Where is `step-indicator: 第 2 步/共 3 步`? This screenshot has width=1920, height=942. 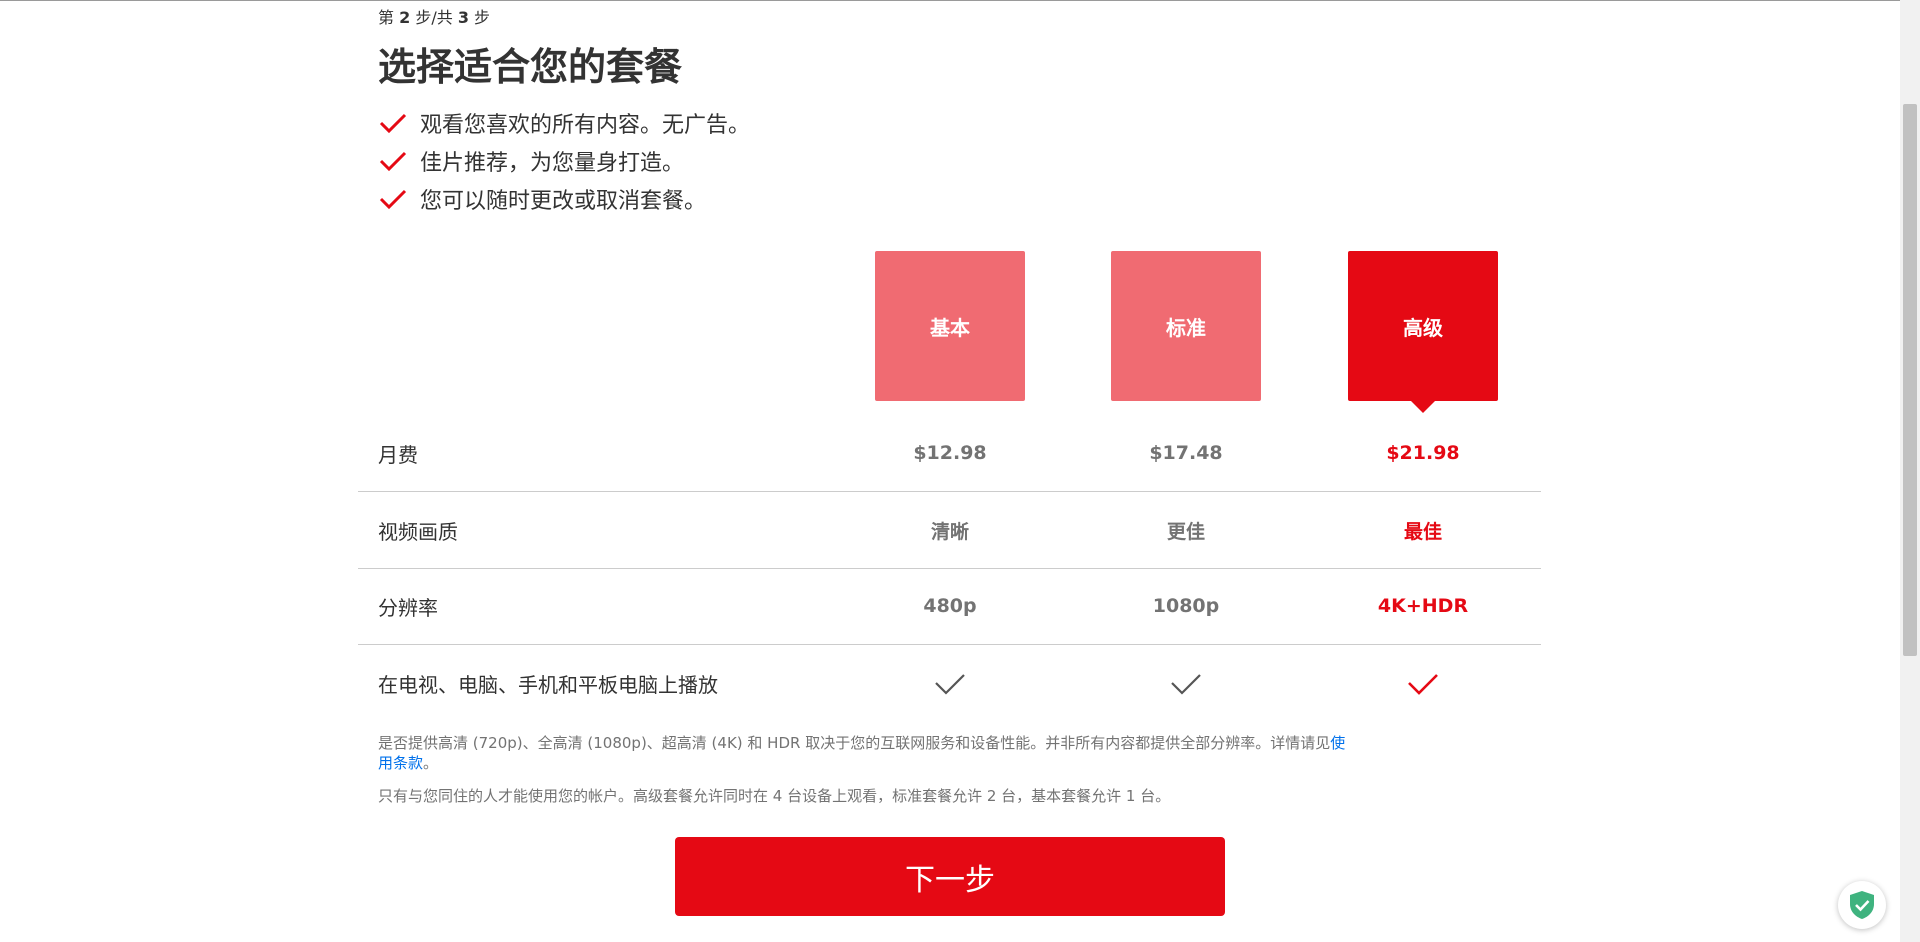
step-indicator: 第 2 步/共 3 步 is located at coordinates (434, 16).